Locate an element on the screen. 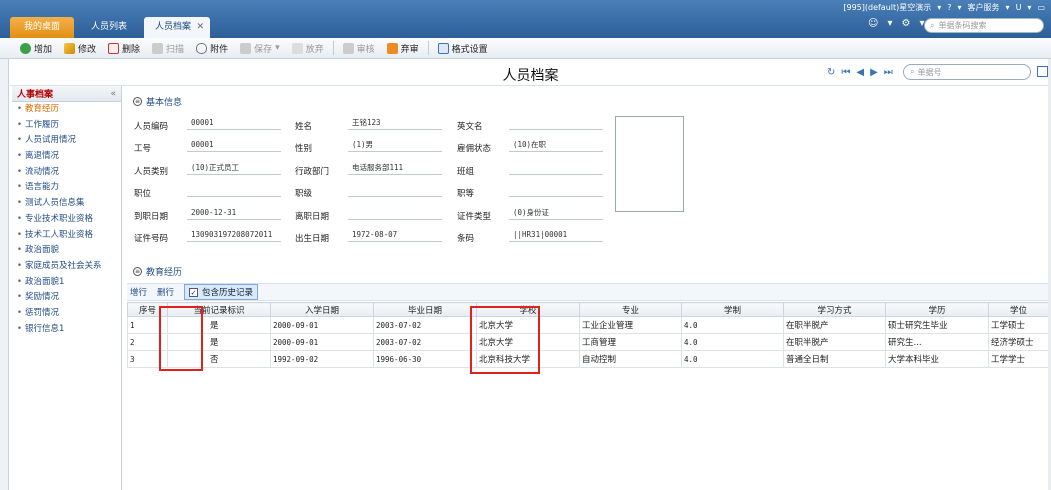  abandon-audit-button: 弃审 is located at coordinates (403, 48).